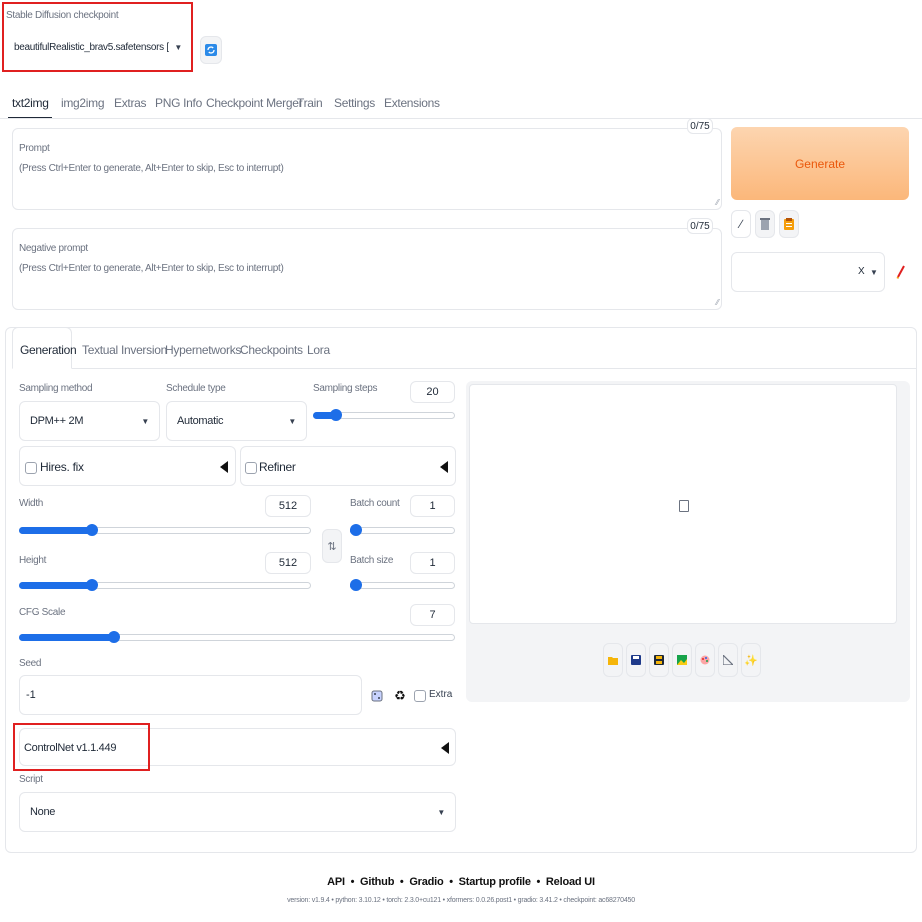 This screenshot has width=922, height=922. What do you see at coordinates (789, 224) in the screenshot?
I see `clipboard-button` at bounding box center [789, 224].